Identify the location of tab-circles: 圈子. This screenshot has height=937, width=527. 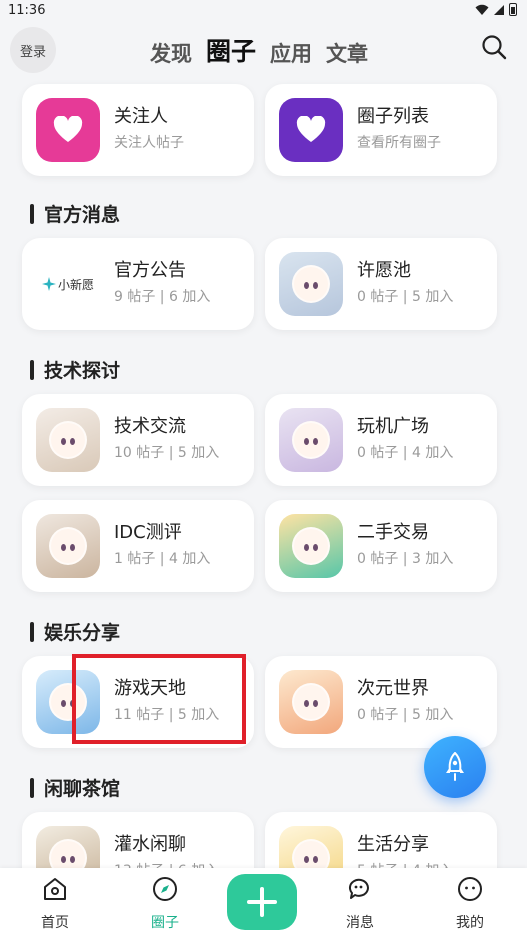
(231, 50).